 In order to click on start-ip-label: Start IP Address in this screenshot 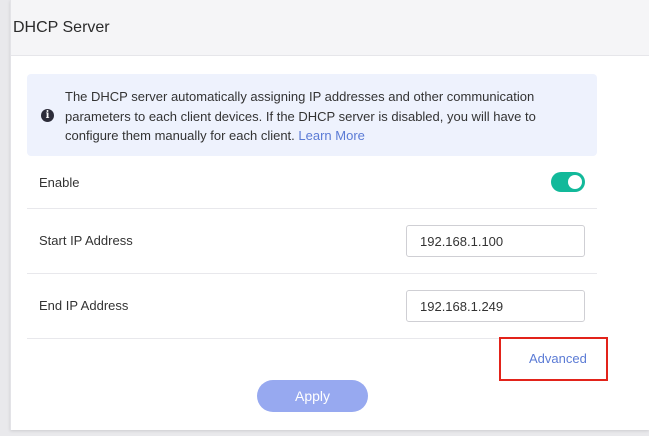, I will do `click(86, 240)`.